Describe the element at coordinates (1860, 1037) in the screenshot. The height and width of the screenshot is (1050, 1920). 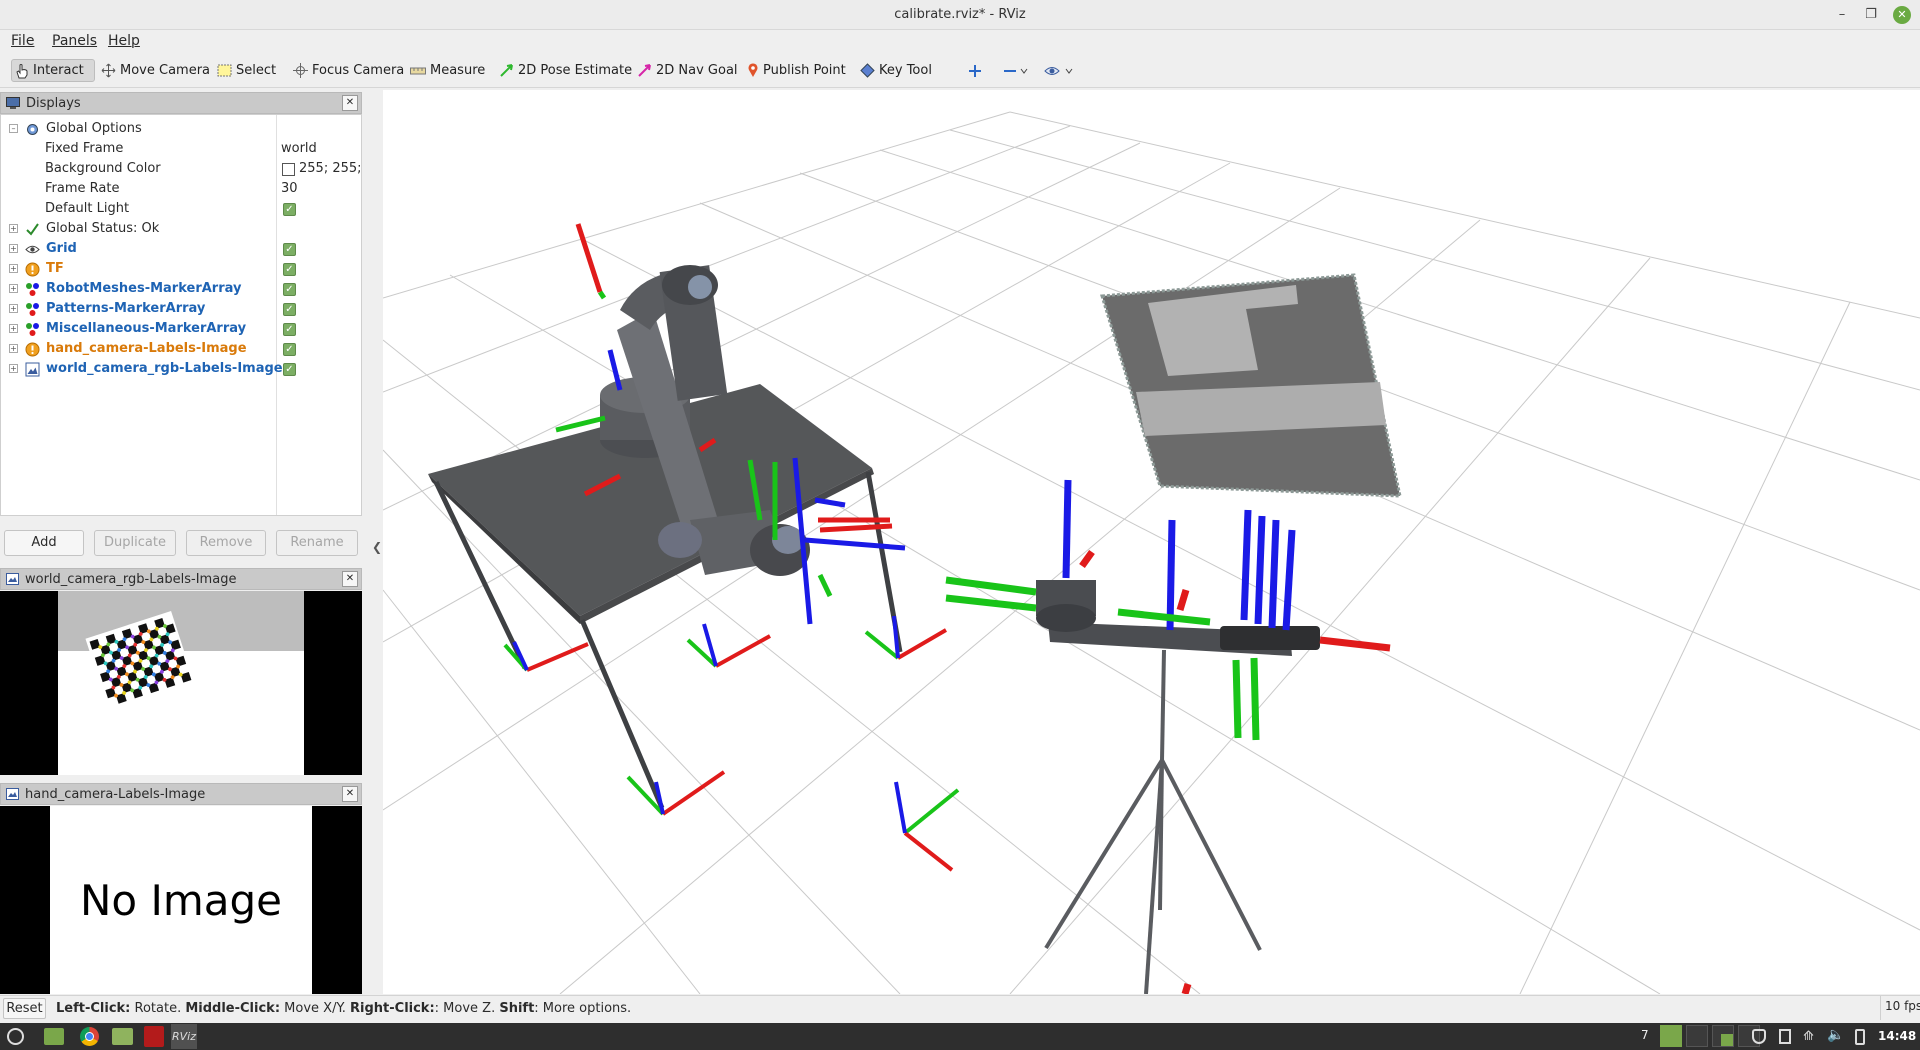
I see `battery-icon` at that location.